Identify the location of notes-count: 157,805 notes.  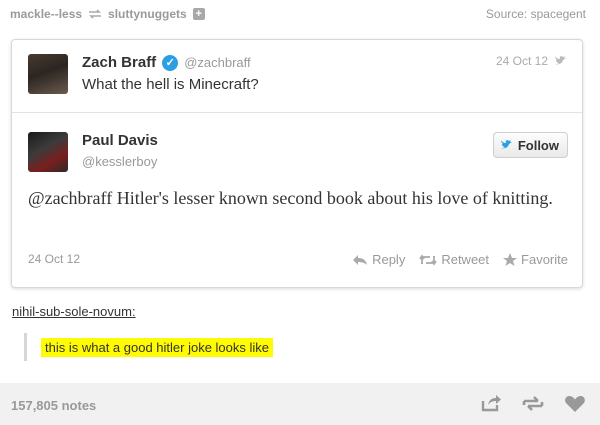
(53, 405).